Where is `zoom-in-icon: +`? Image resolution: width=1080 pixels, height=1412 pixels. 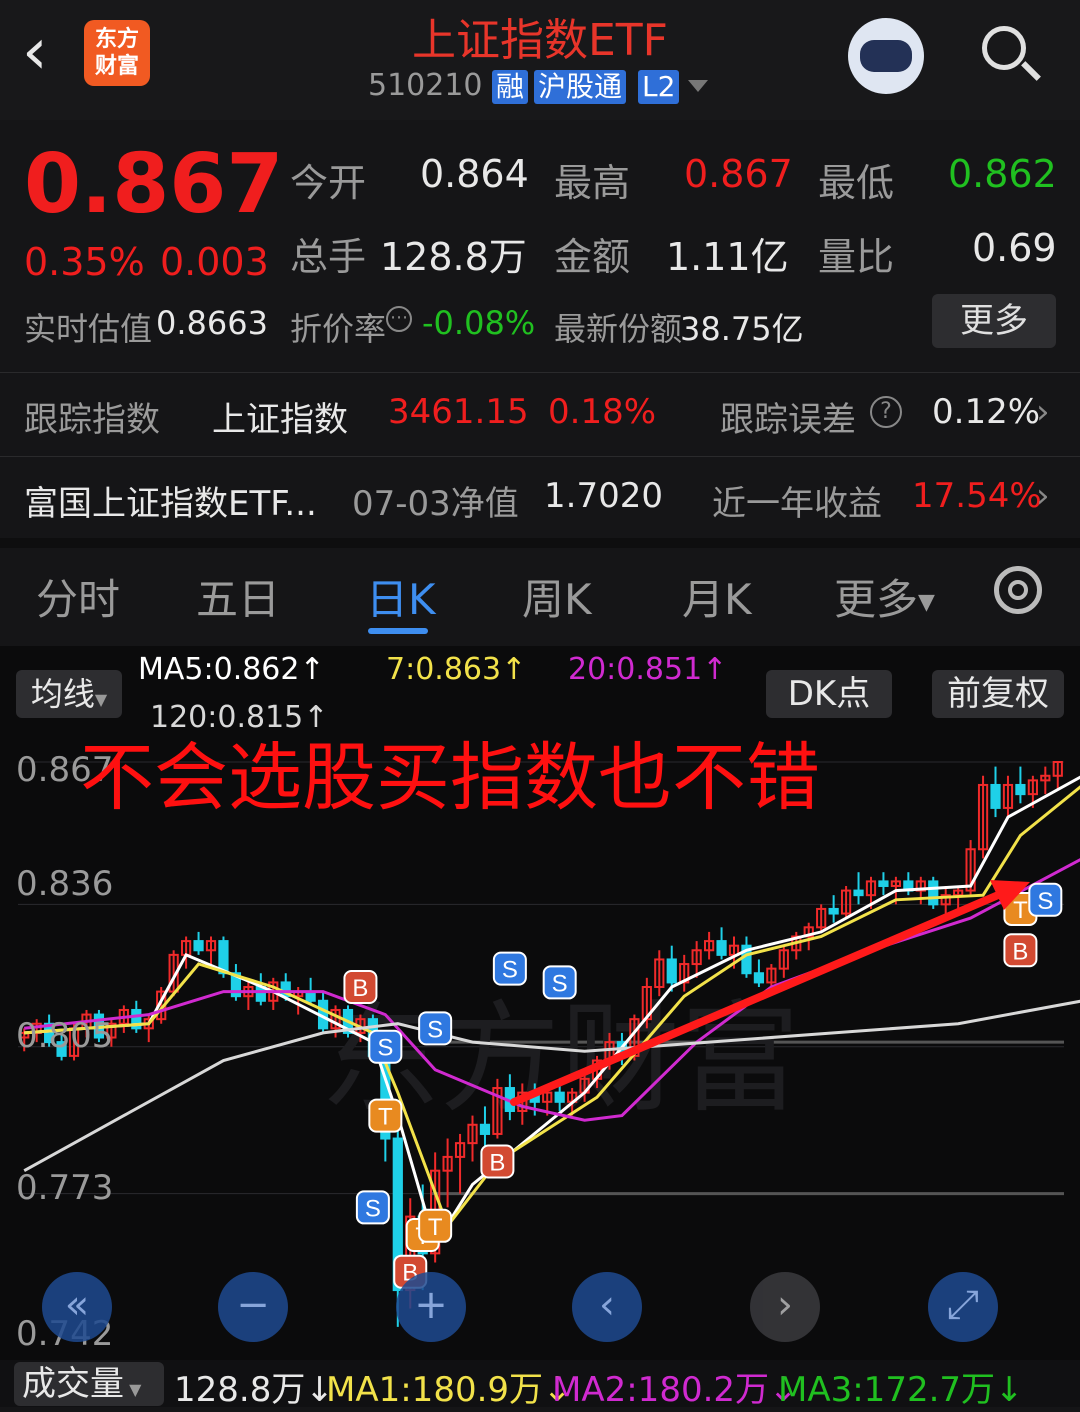 zoom-in-icon: + is located at coordinates (431, 1307).